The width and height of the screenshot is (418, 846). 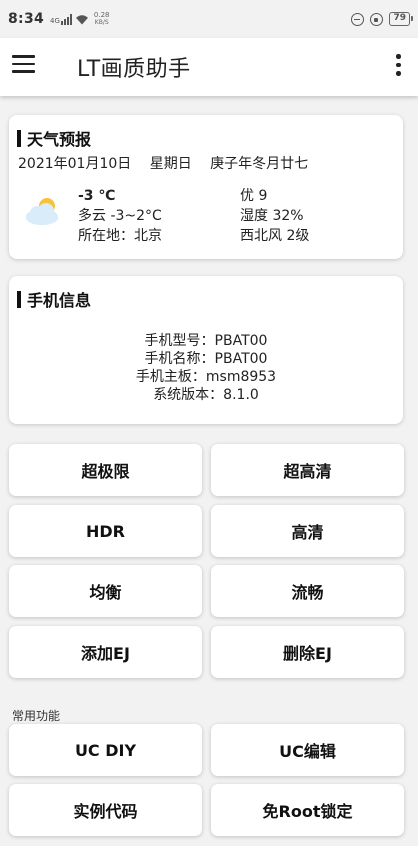 What do you see at coordinates (134, 69) in the screenshot?
I see `app-title: LT画质助手` at bounding box center [134, 69].